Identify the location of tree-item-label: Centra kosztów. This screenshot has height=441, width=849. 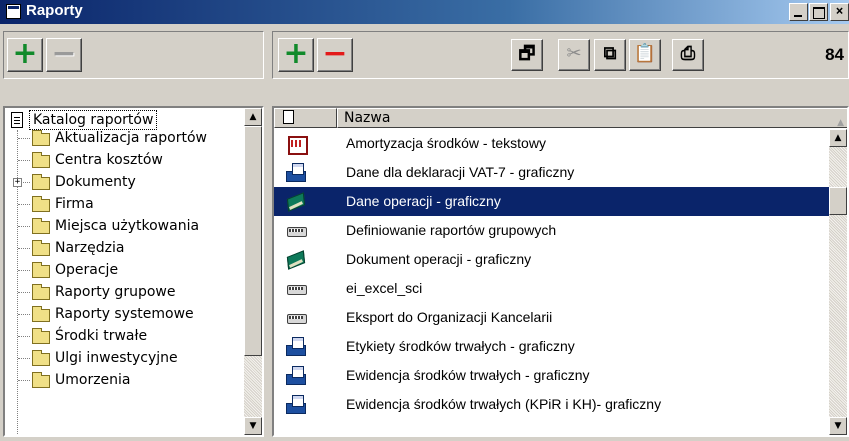
(109, 160).